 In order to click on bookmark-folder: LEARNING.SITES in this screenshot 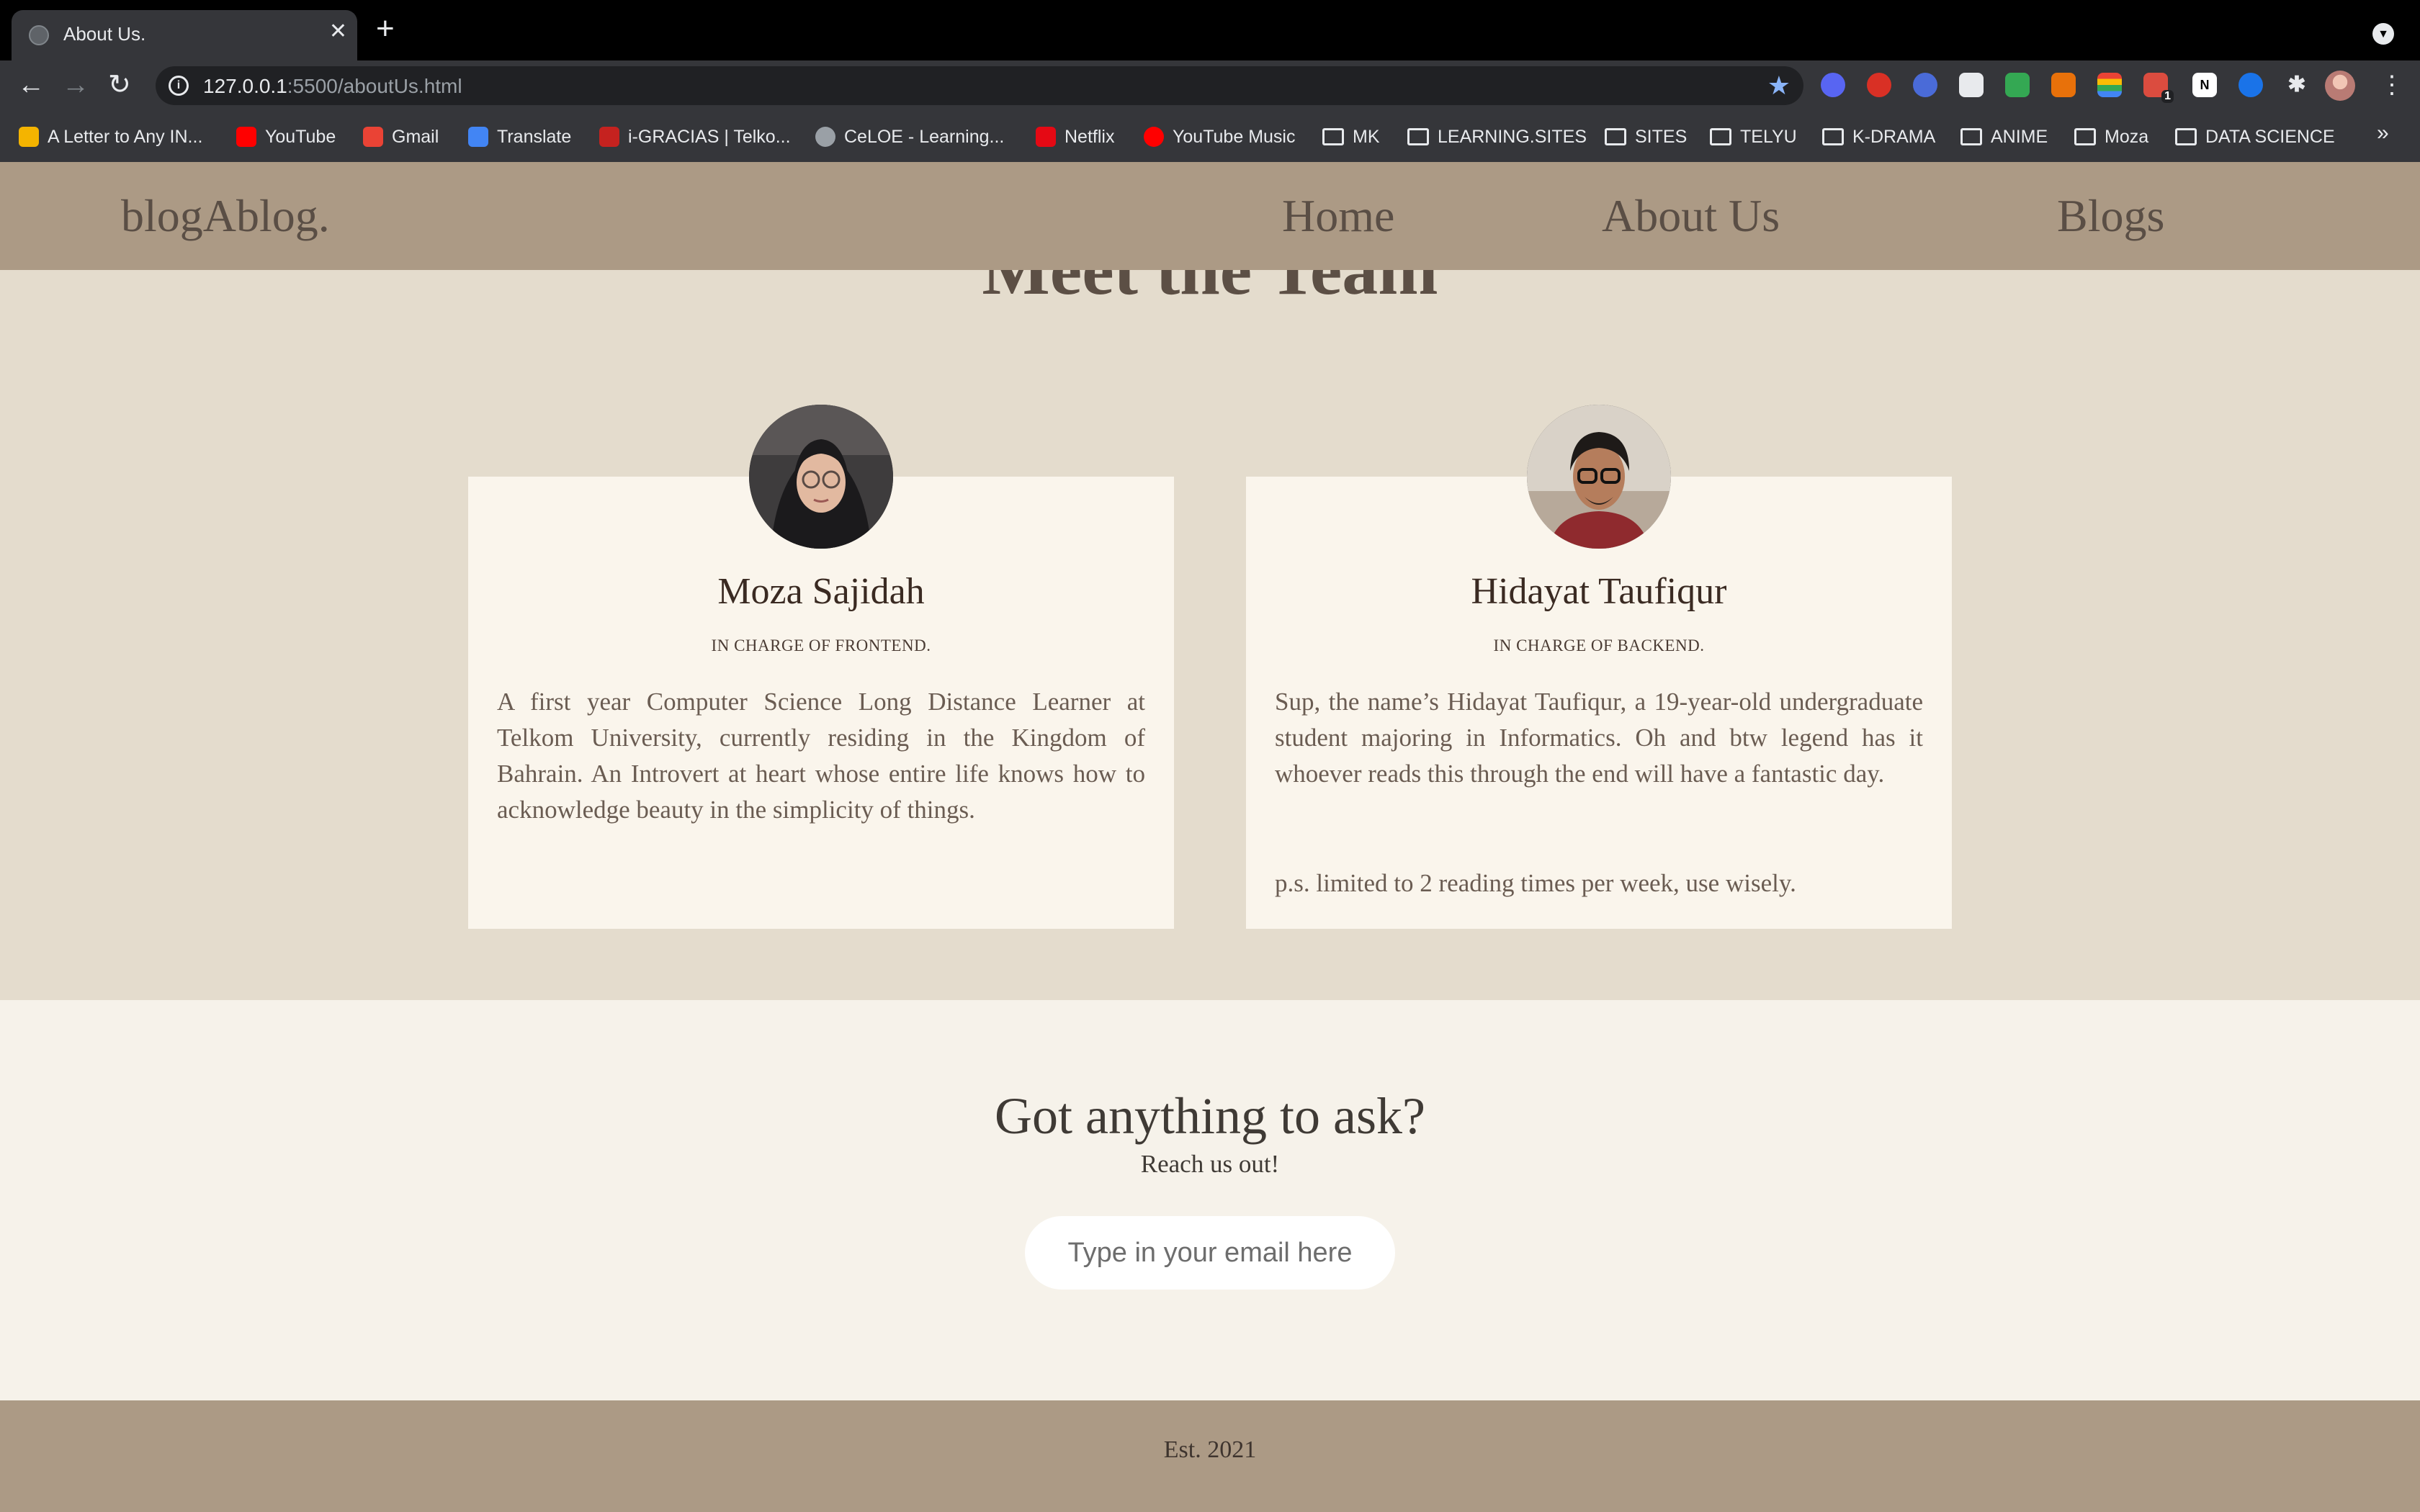, I will do `click(1497, 136)`.